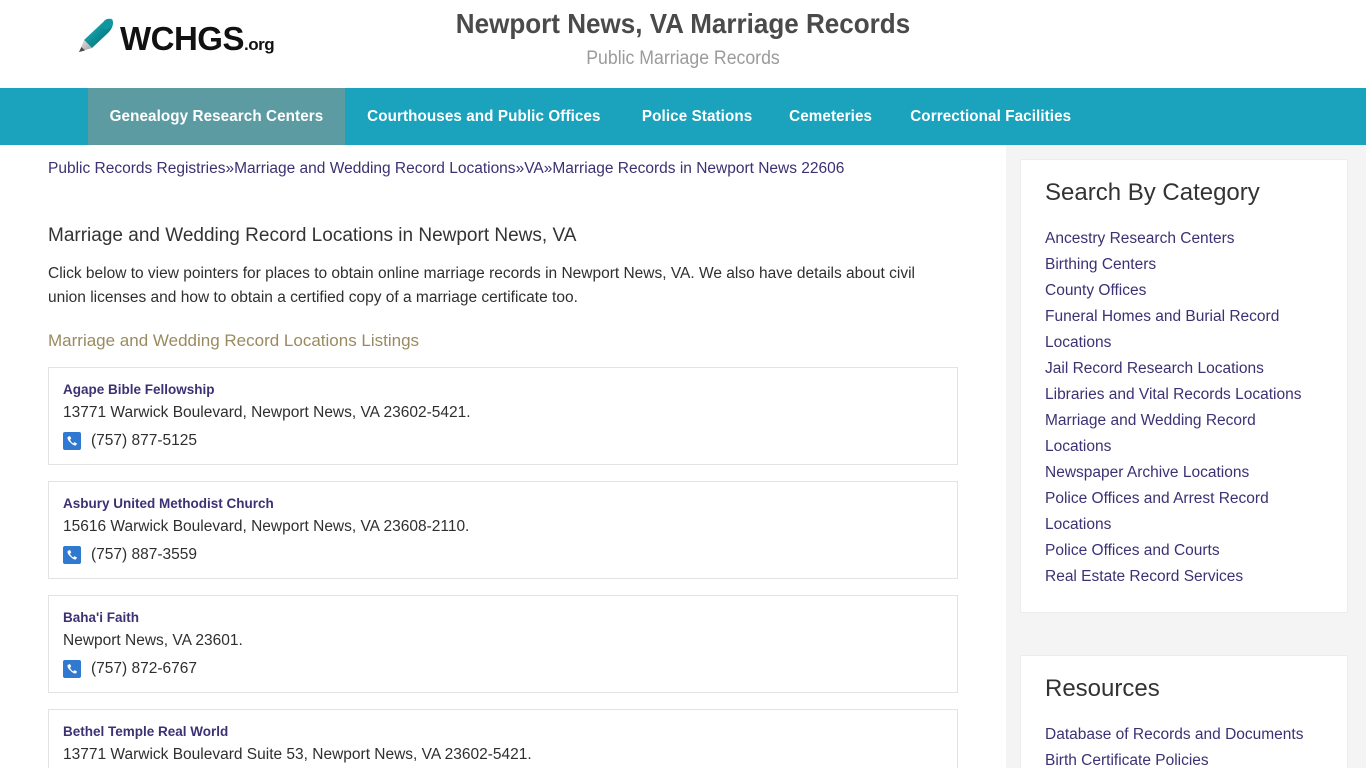 The height and width of the screenshot is (768, 1366). I want to click on category-link-police-offices-and-courts: Police Offices and Courts, so click(1184, 551).